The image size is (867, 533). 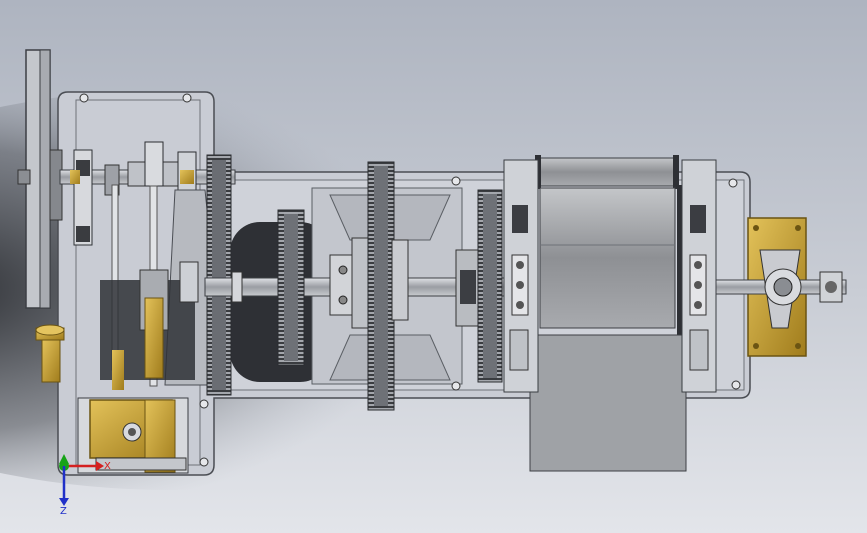 I want to click on y-axis-arrowhead, so click(x=64, y=459).